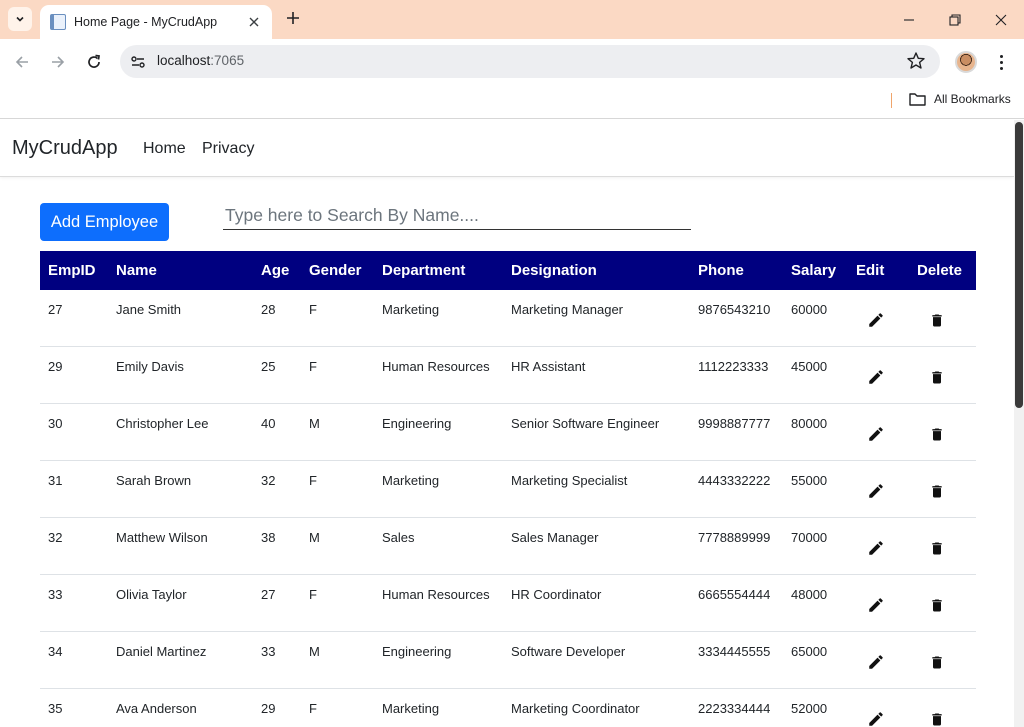 Image resolution: width=1024 pixels, height=727 pixels. What do you see at coordinates (55, 651) in the screenshot?
I see `cell-empid: 34` at bounding box center [55, 651].